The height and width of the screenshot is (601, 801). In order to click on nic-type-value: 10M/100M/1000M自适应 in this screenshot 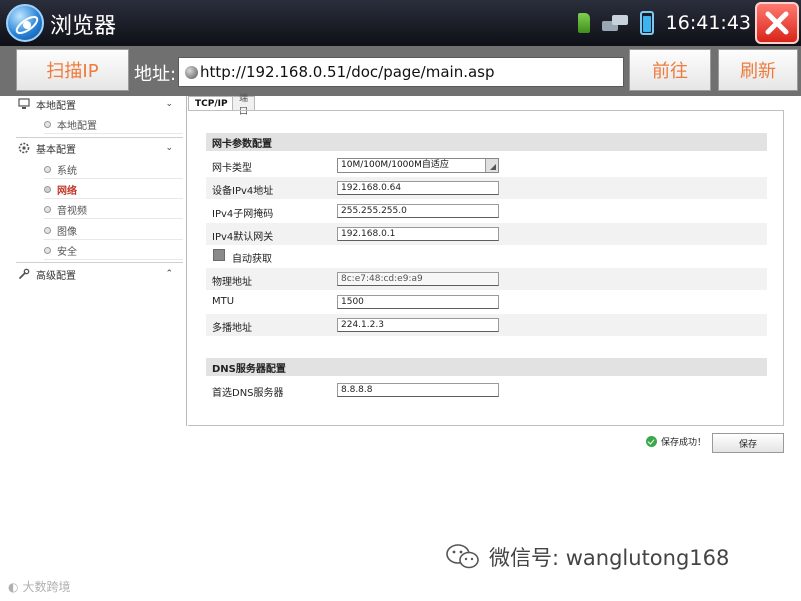, I will do `click(395, 165)`.